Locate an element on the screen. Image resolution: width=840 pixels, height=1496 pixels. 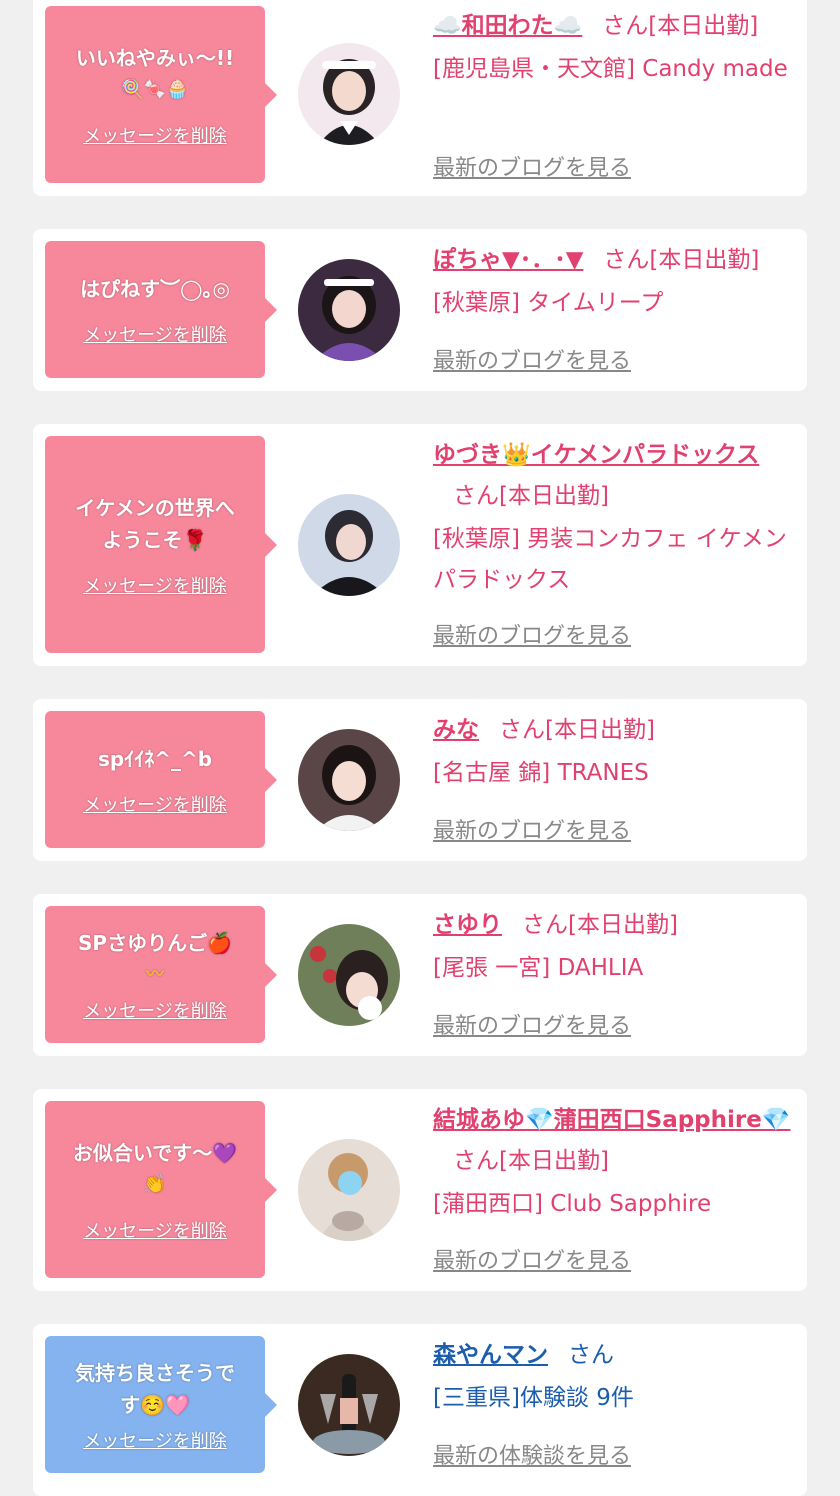
champagne-avatar-icon is located at coordinates (349, 1405).